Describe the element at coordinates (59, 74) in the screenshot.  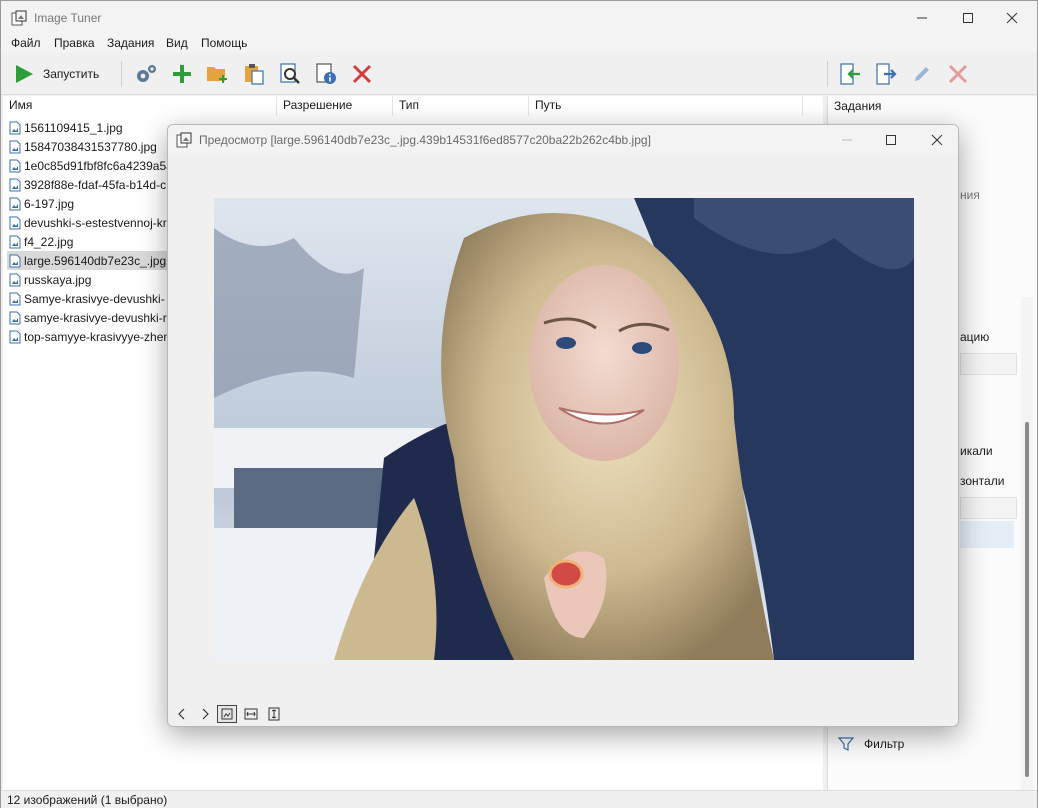
I see `run-button: Запустить` at that location.